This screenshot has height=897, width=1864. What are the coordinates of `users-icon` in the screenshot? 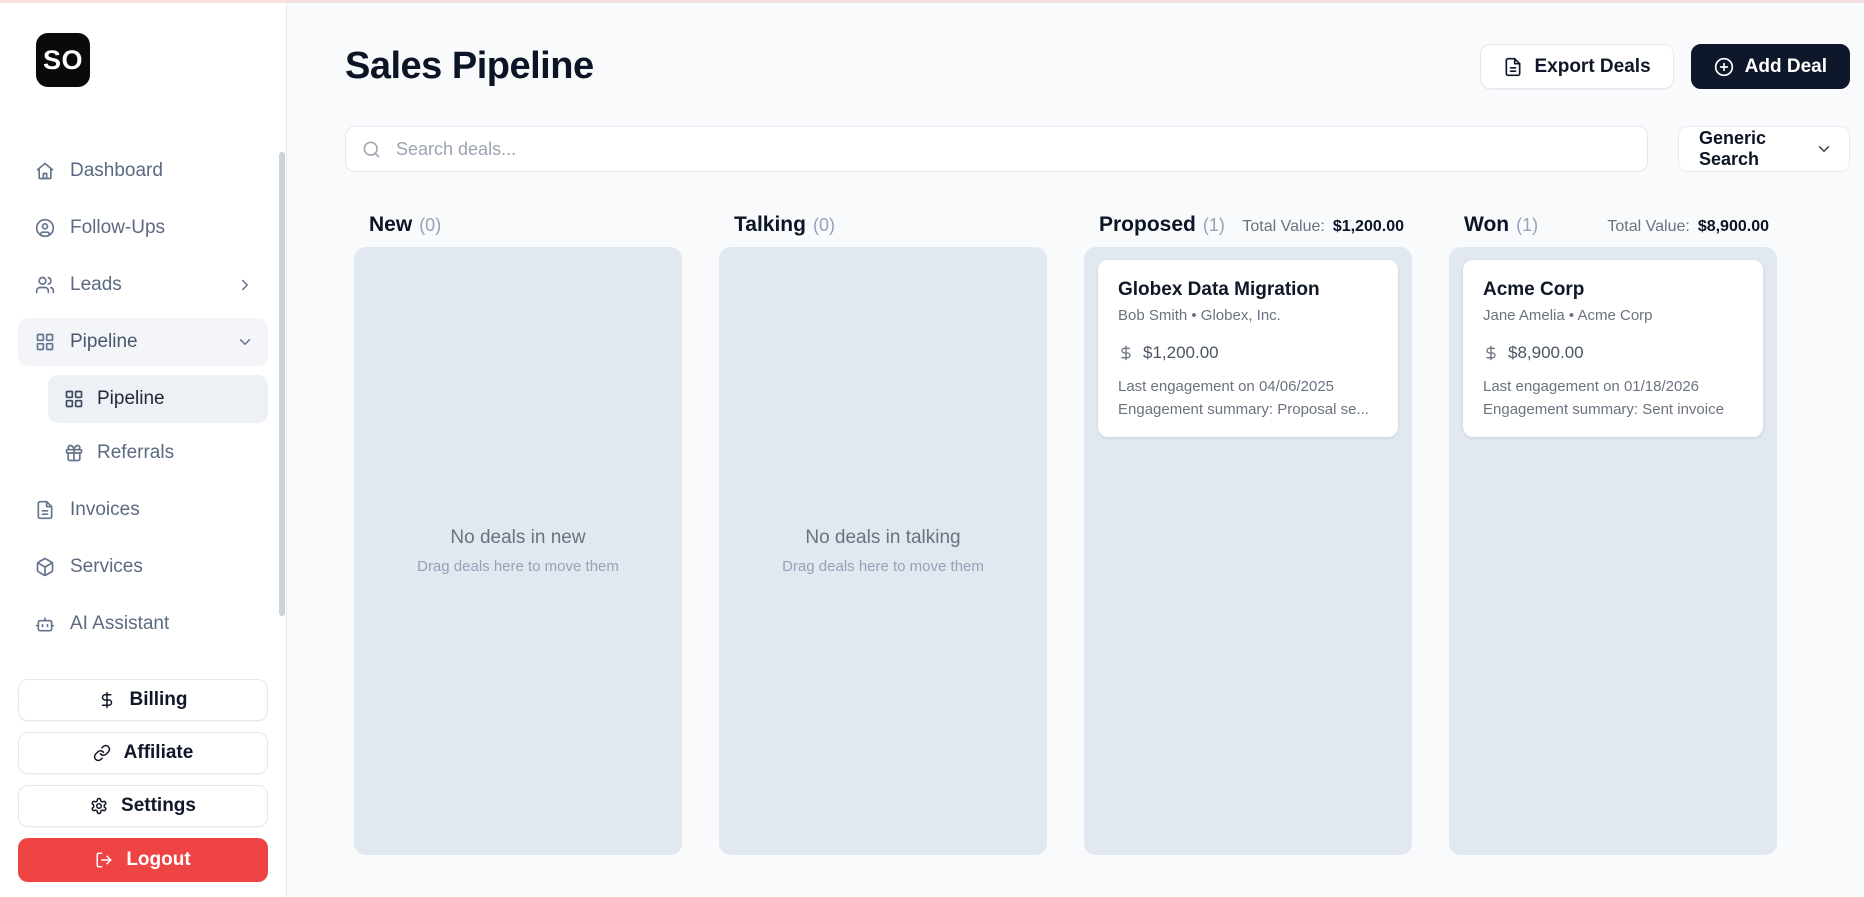 It's located at (45, 285).